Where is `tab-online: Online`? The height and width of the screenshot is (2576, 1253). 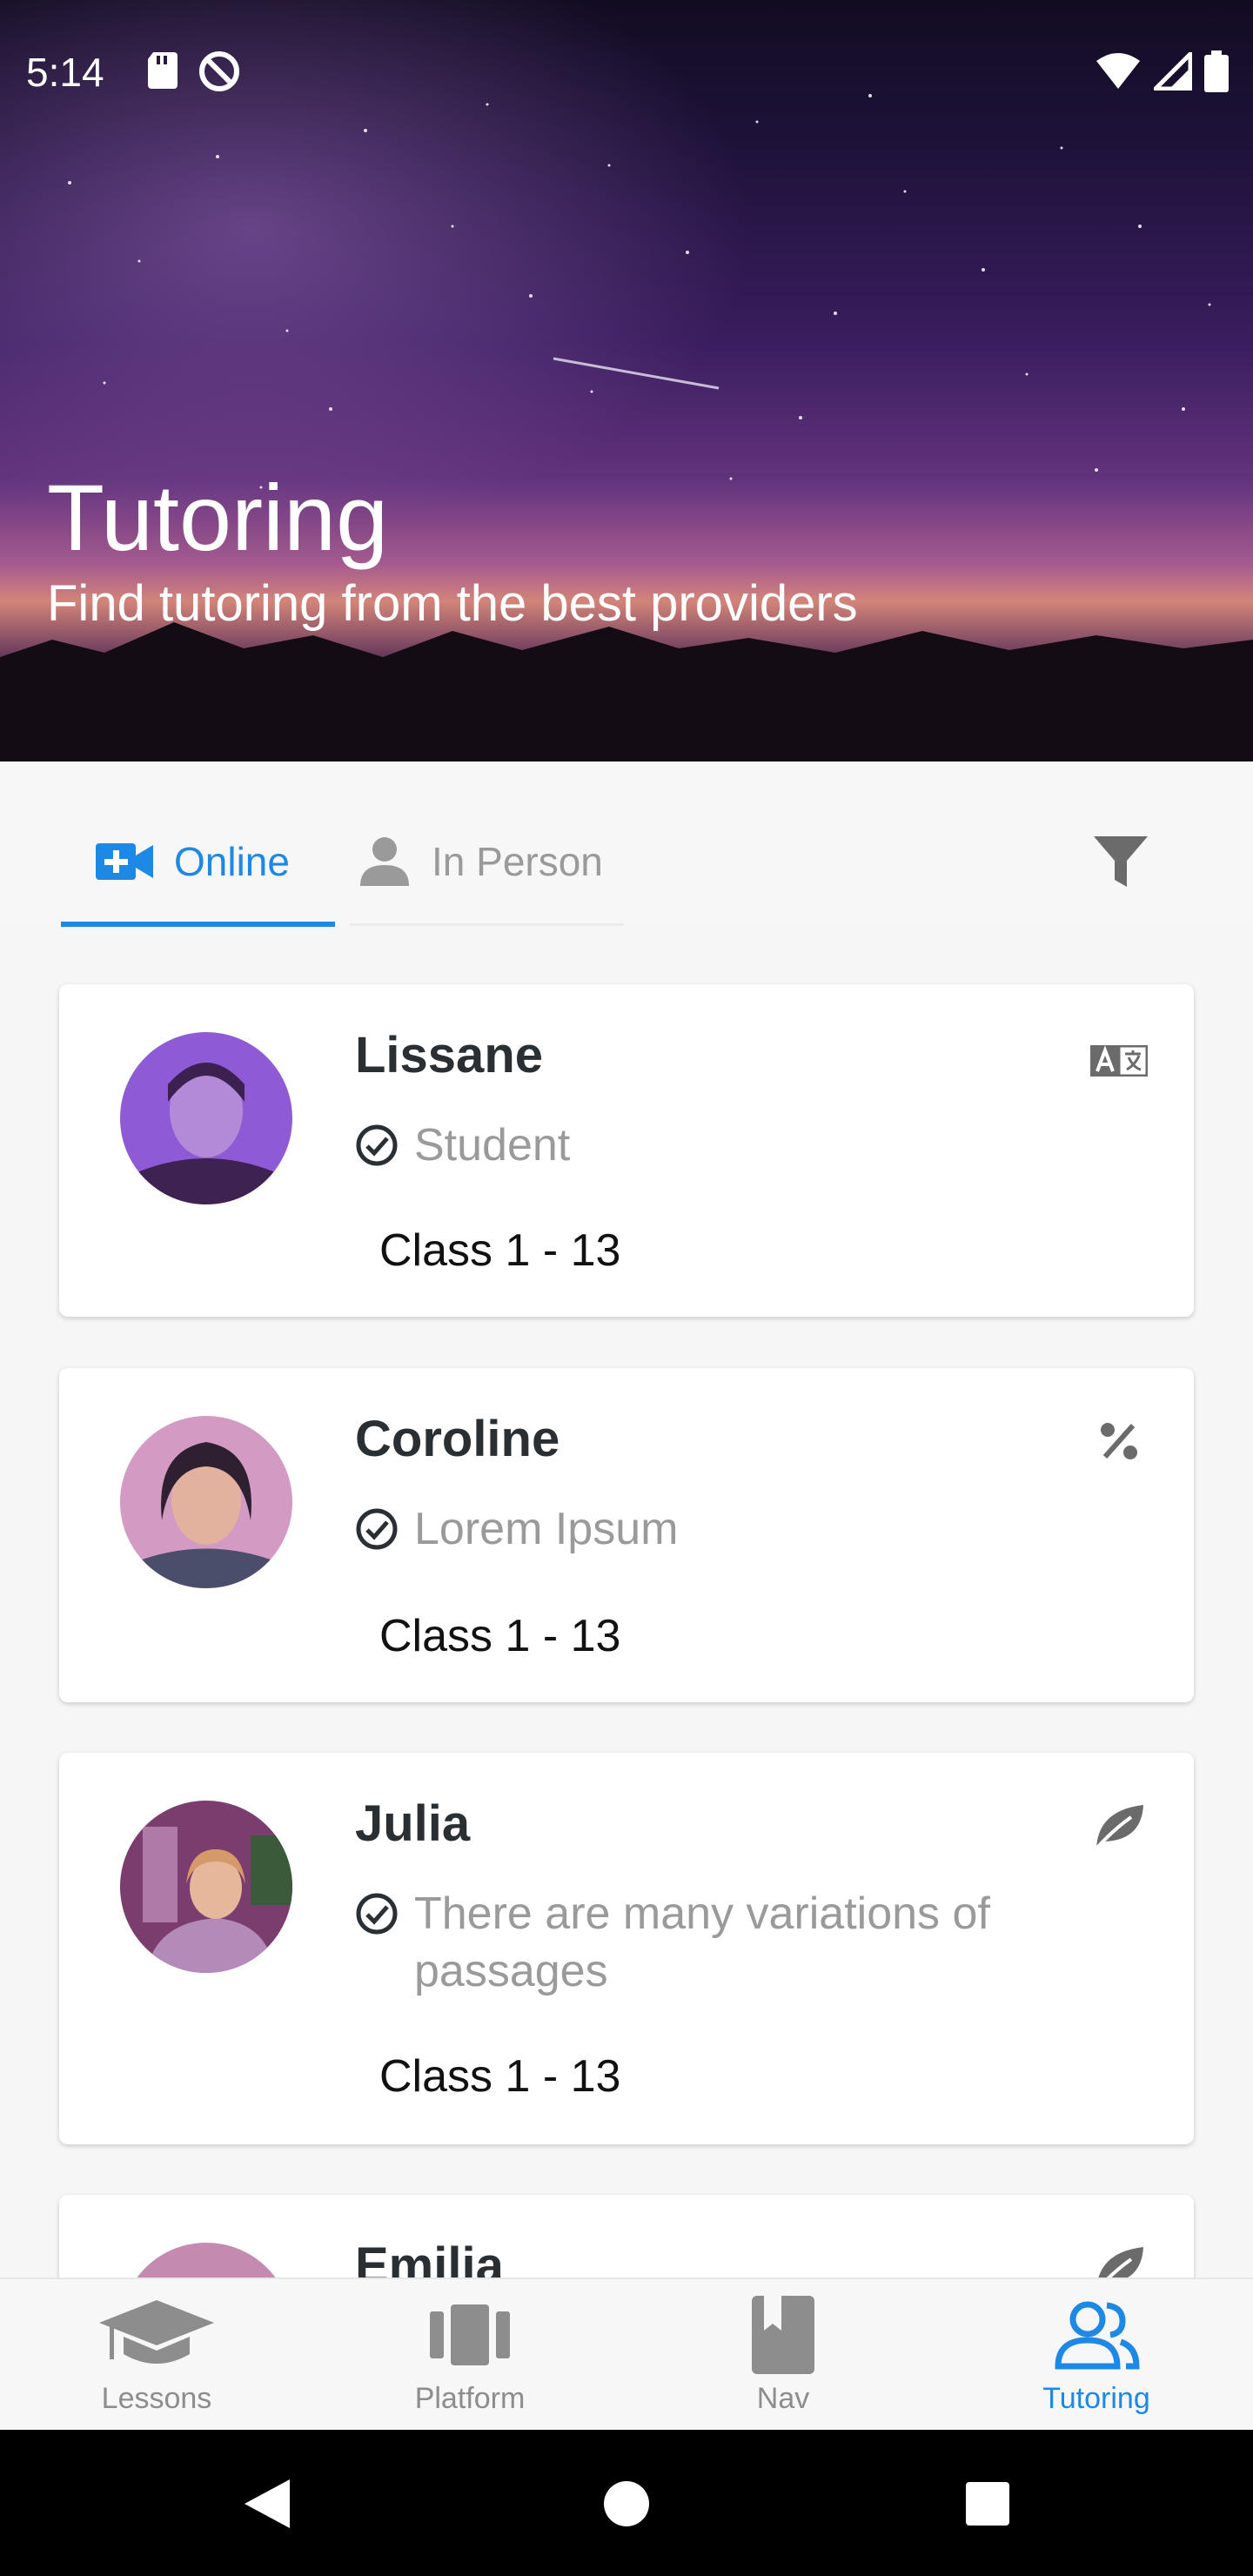
tab-online: Online is located at coordinates (193, 861).